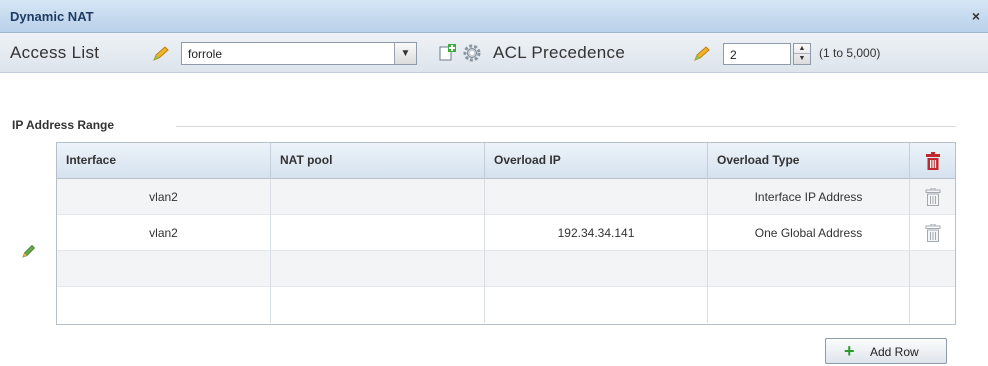 The image size is (988, 366). I want to click on spinner-up-button: ▲, so click(802, 49).